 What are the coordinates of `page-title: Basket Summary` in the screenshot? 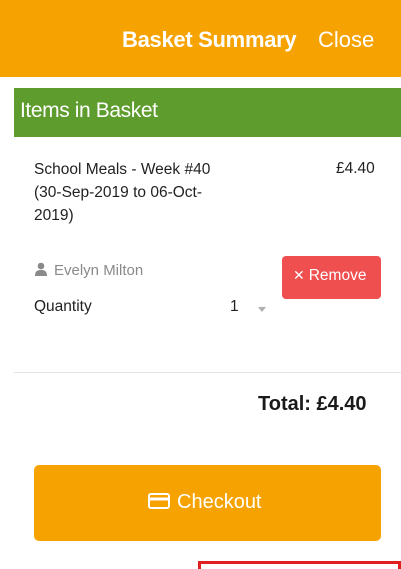 It's located at (209, 39).